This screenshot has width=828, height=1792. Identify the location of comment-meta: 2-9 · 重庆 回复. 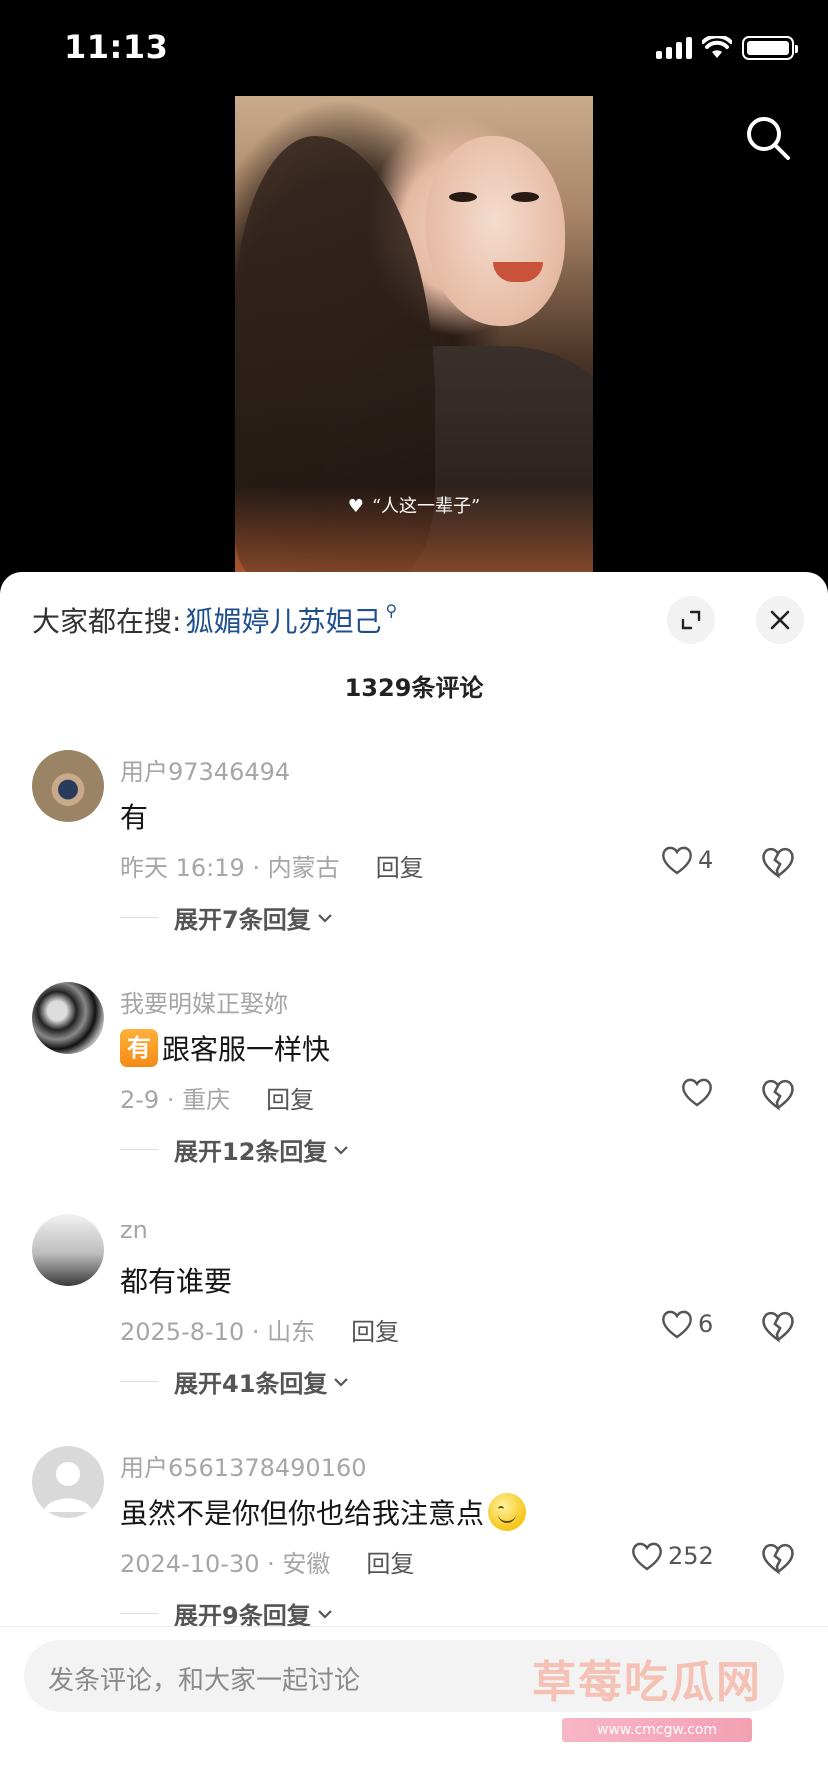
(217, 1097).